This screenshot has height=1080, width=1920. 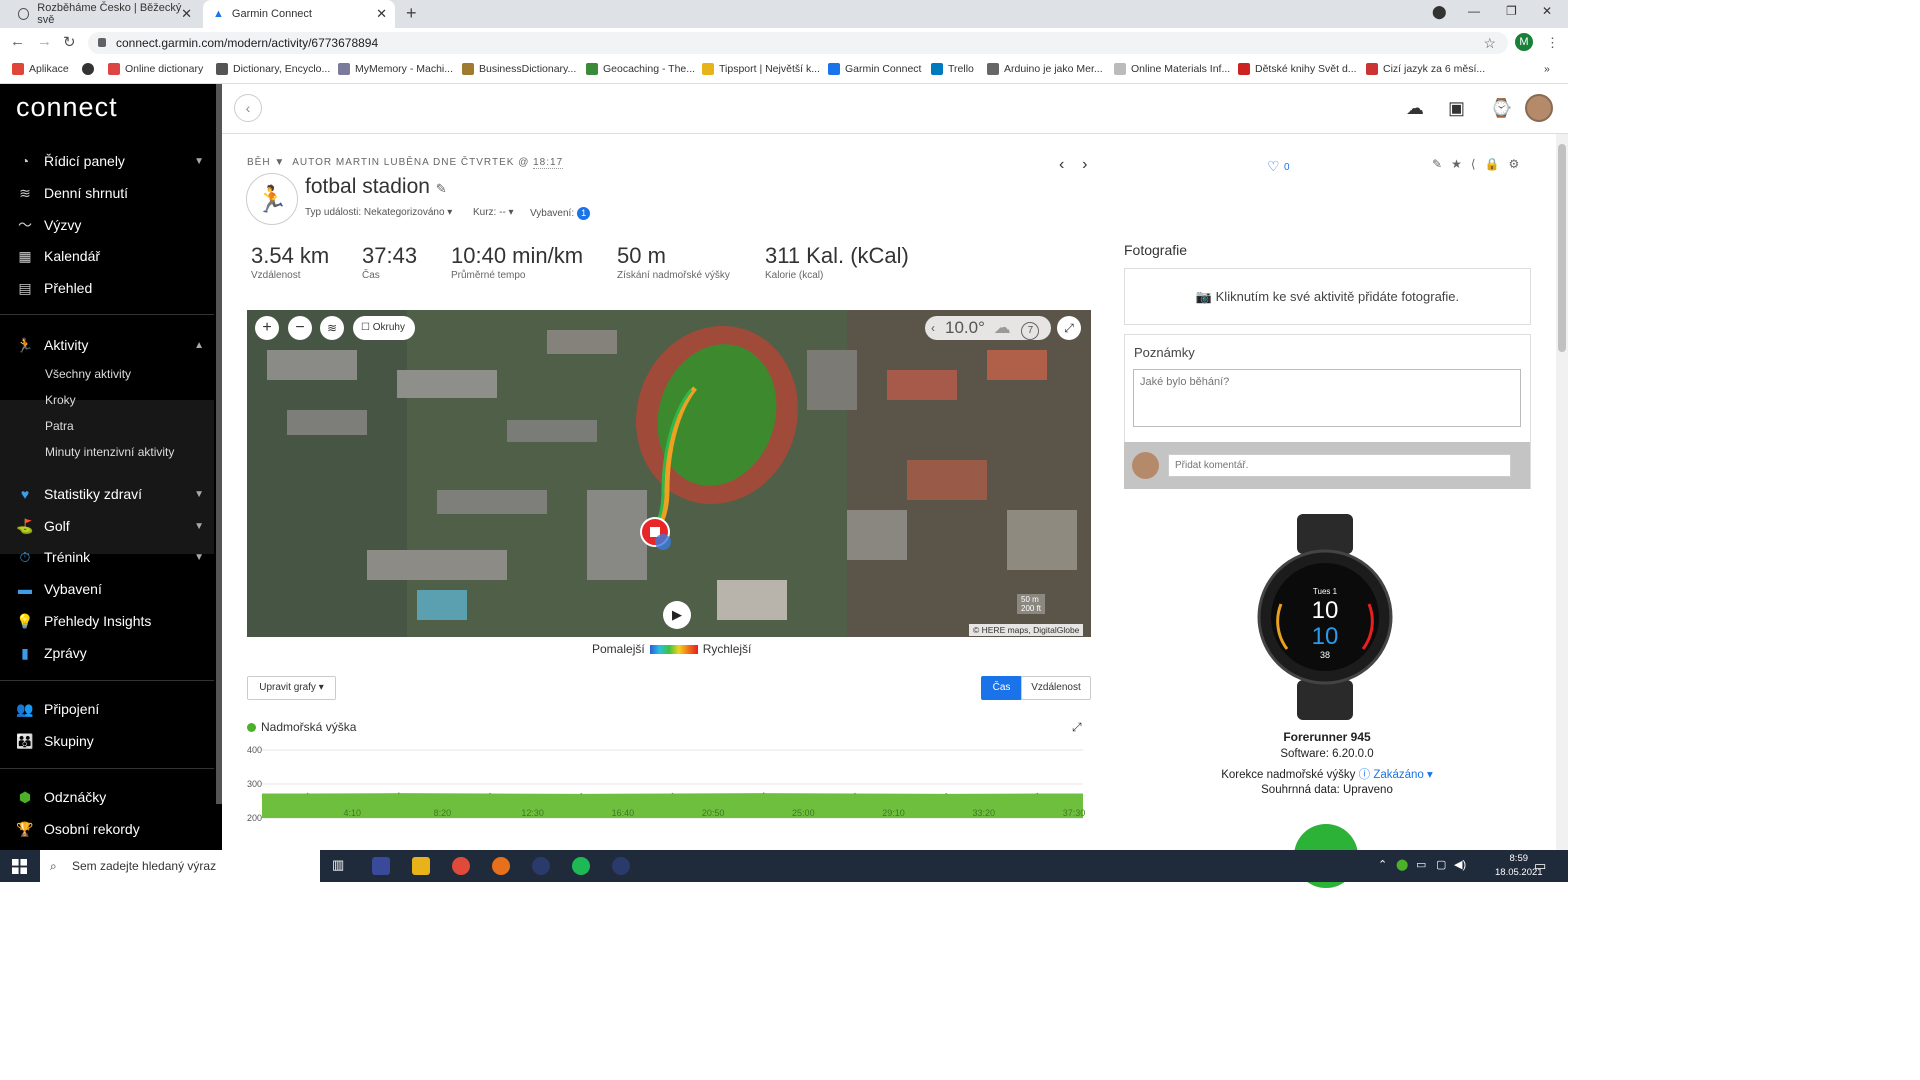 What do you see at coordinates (1540, 866) in the screenshot?
I see `notifications-icon: ▭` at bounding box center [1540, 866].